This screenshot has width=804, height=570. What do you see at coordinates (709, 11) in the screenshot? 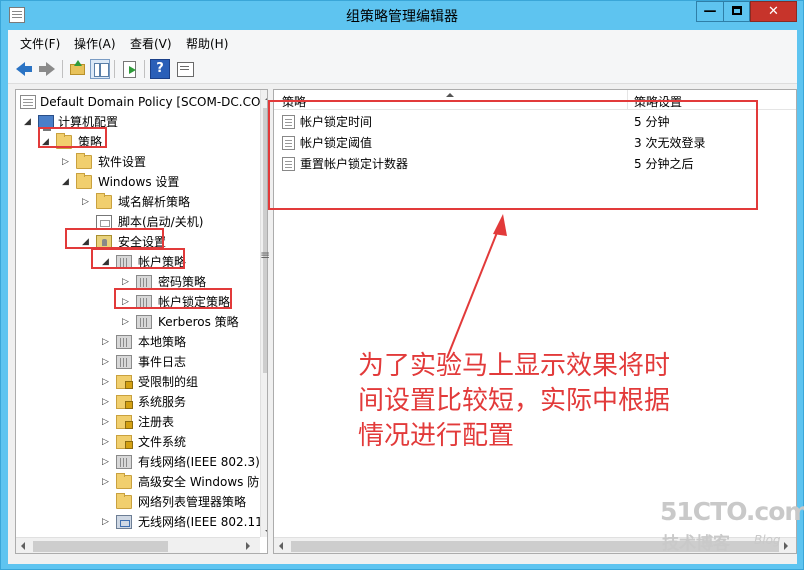
I see `minimize-button: —` at bounding box center [709, 11].